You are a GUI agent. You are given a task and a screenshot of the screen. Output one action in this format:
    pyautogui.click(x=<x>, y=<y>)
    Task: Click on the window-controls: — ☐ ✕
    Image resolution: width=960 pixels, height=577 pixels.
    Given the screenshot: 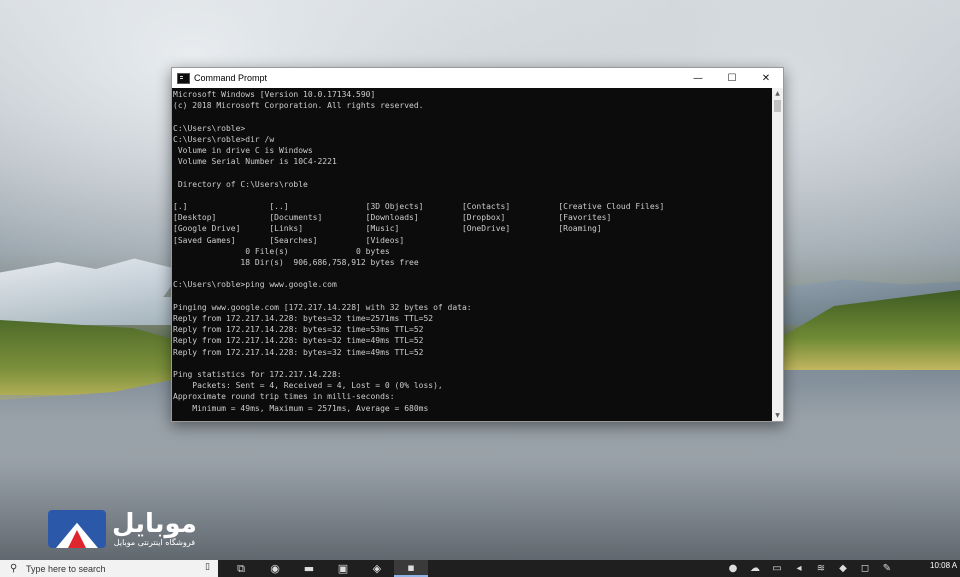 What is the action you would take?
    pyautogui.click(x=732, y=78)
    